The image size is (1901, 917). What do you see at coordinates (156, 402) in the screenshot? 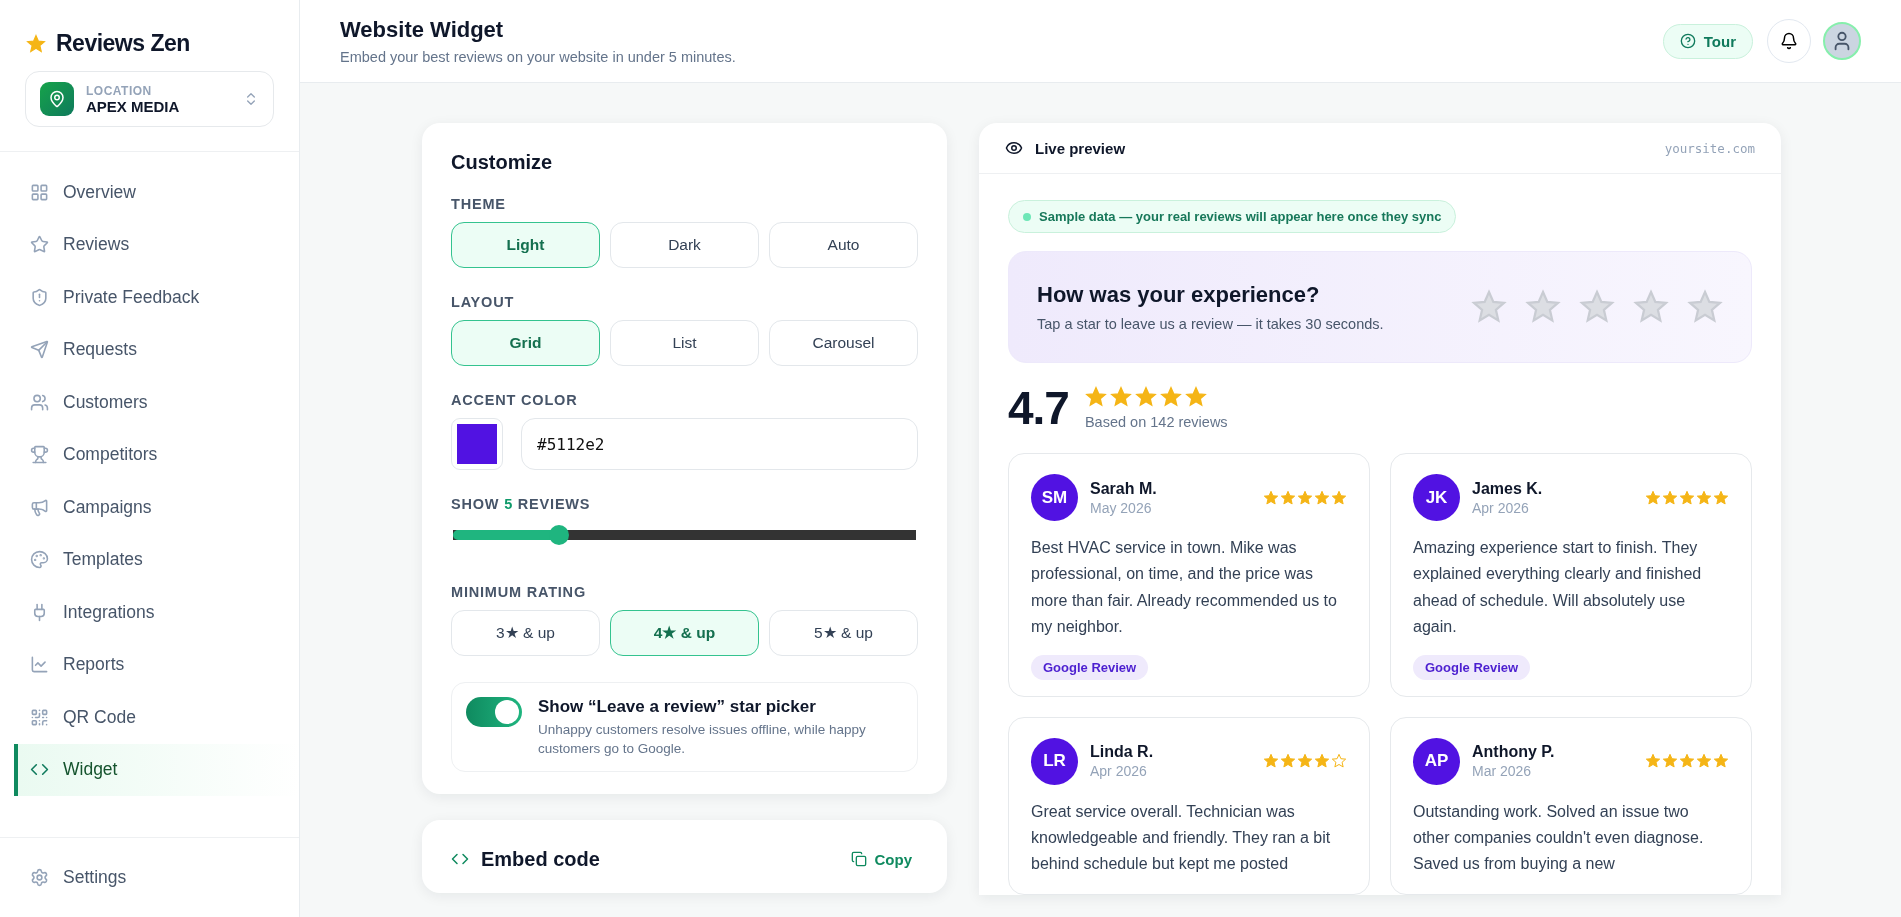
I see `nav-item: Customers` at bounding box center [156, 402].